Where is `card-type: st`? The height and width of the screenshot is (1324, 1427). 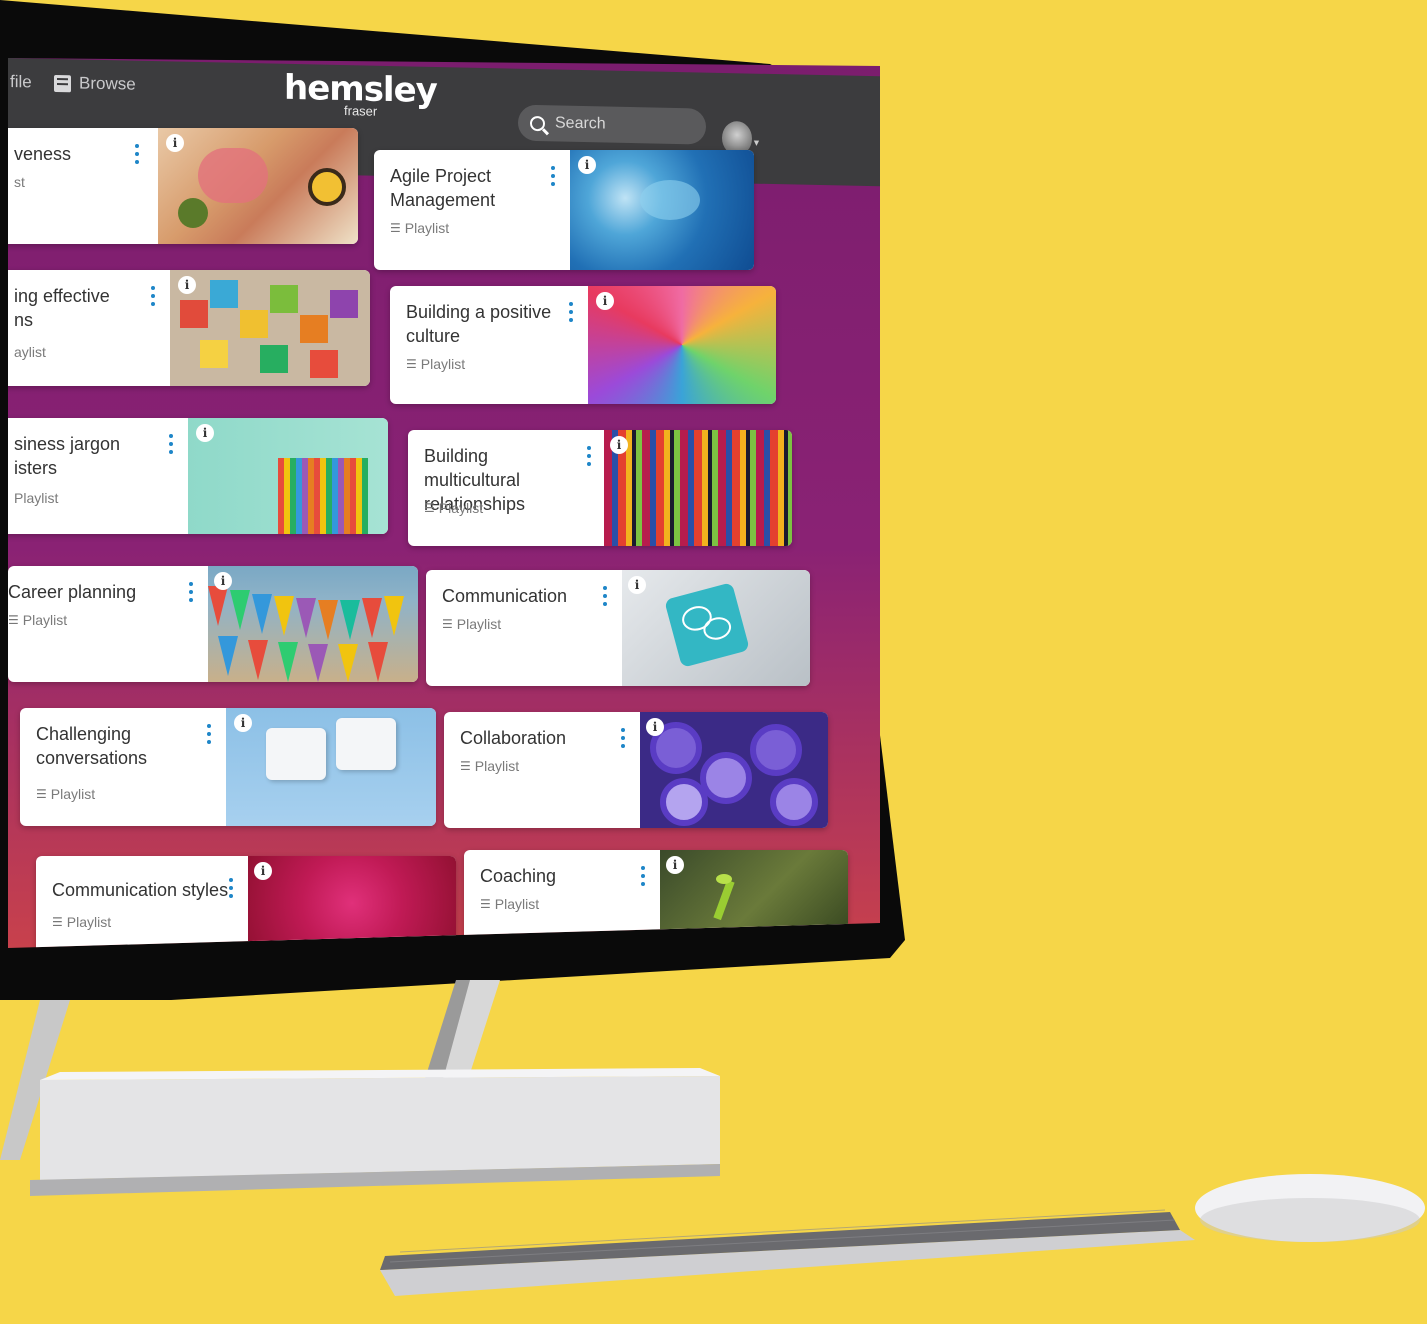 card-type: st is located at coordinates (19, 182).